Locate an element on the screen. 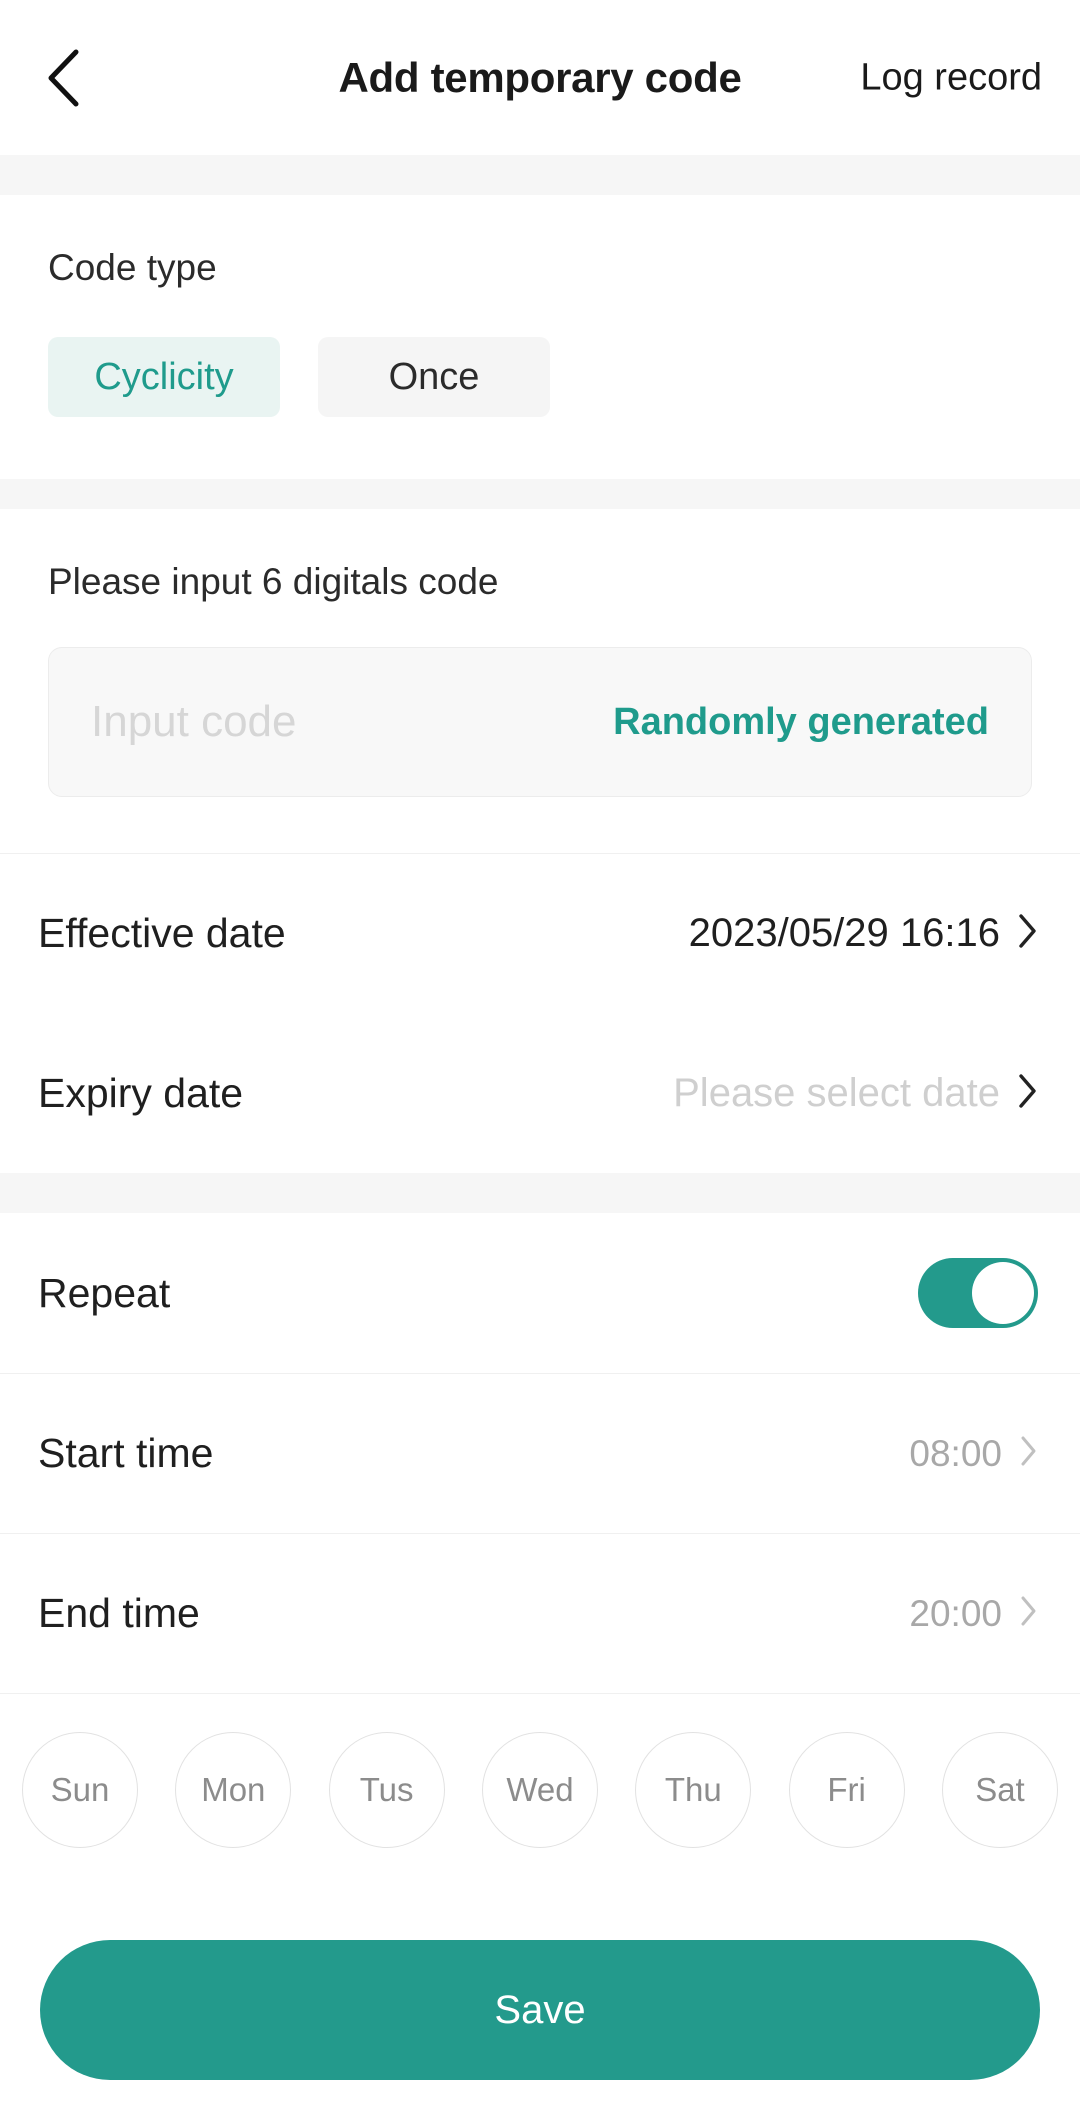  weekday-sat: Sat is located at coordinates (999, 1790).